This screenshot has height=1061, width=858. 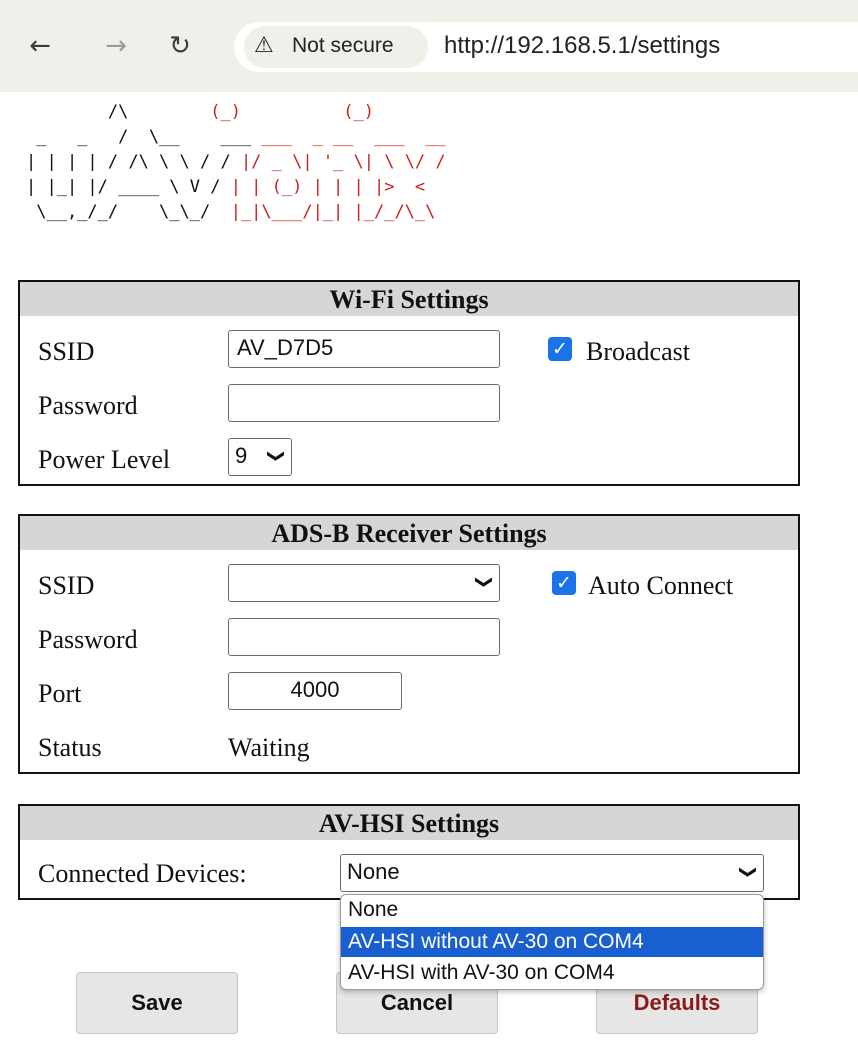 I want to click on dropdown-option-none: None, so click(x=552, y=910).